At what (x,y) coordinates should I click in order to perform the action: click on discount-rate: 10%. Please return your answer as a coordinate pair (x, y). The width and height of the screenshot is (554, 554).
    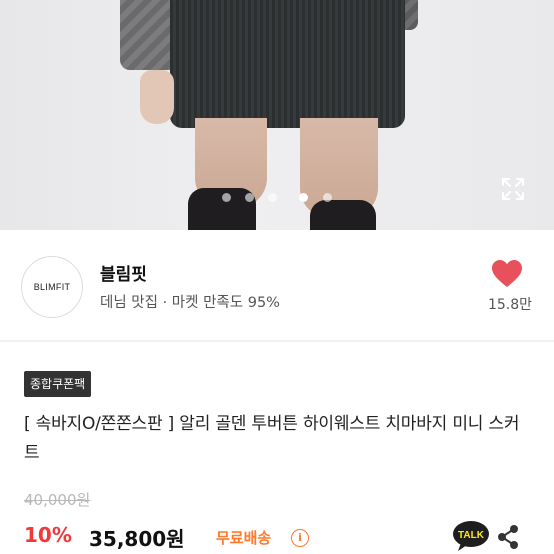
    Looking at the image, I should click on (48, 535).